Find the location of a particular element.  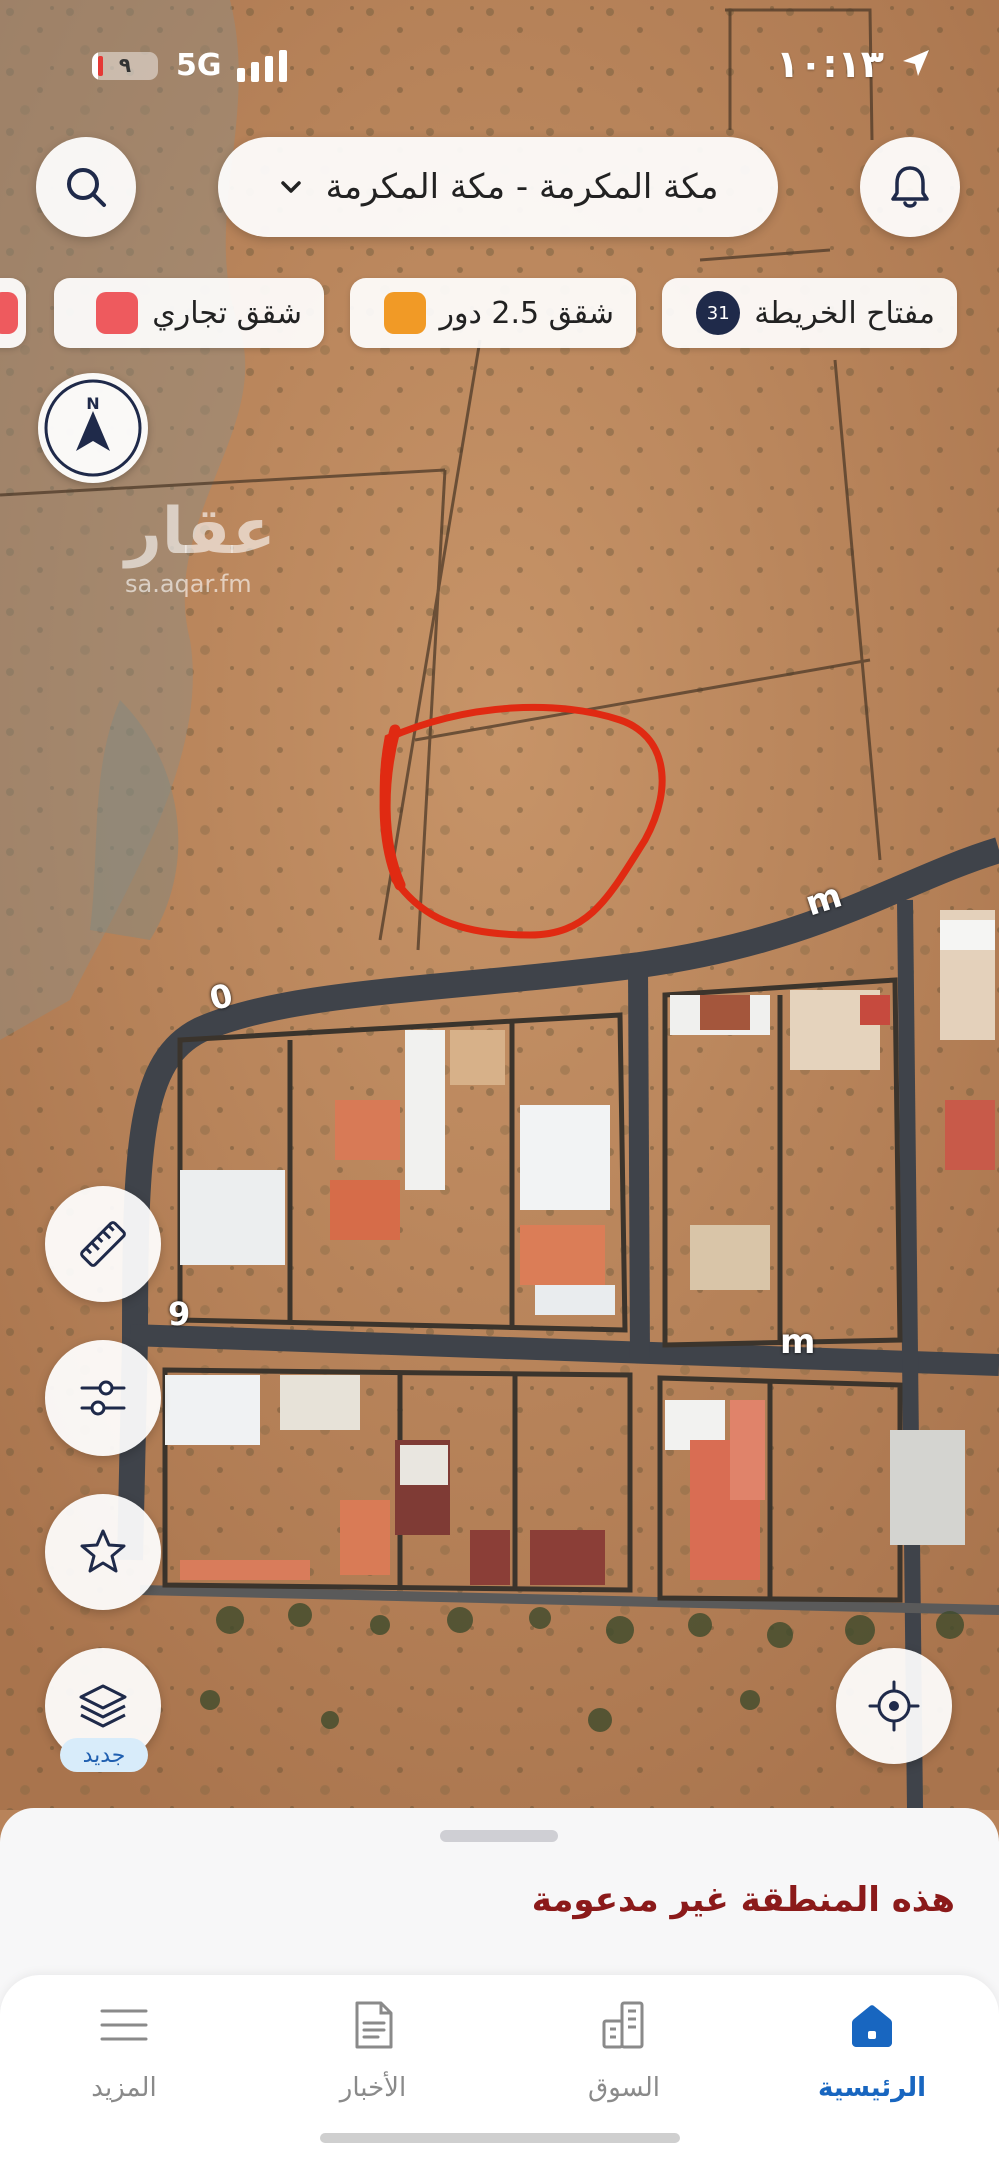

location-selector: مكة المكرمة - مكة المكرمة is located at coordinates (498, 187).